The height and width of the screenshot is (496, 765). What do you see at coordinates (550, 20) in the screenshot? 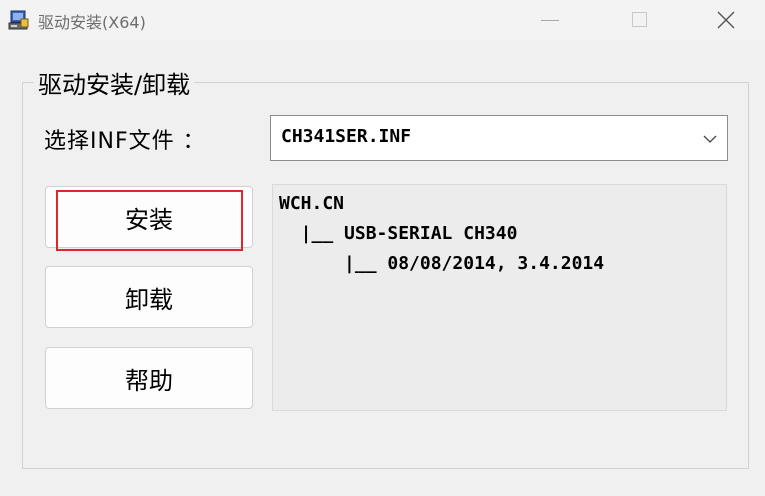
I see `minimize-icon` at bounding box center [550, 20].